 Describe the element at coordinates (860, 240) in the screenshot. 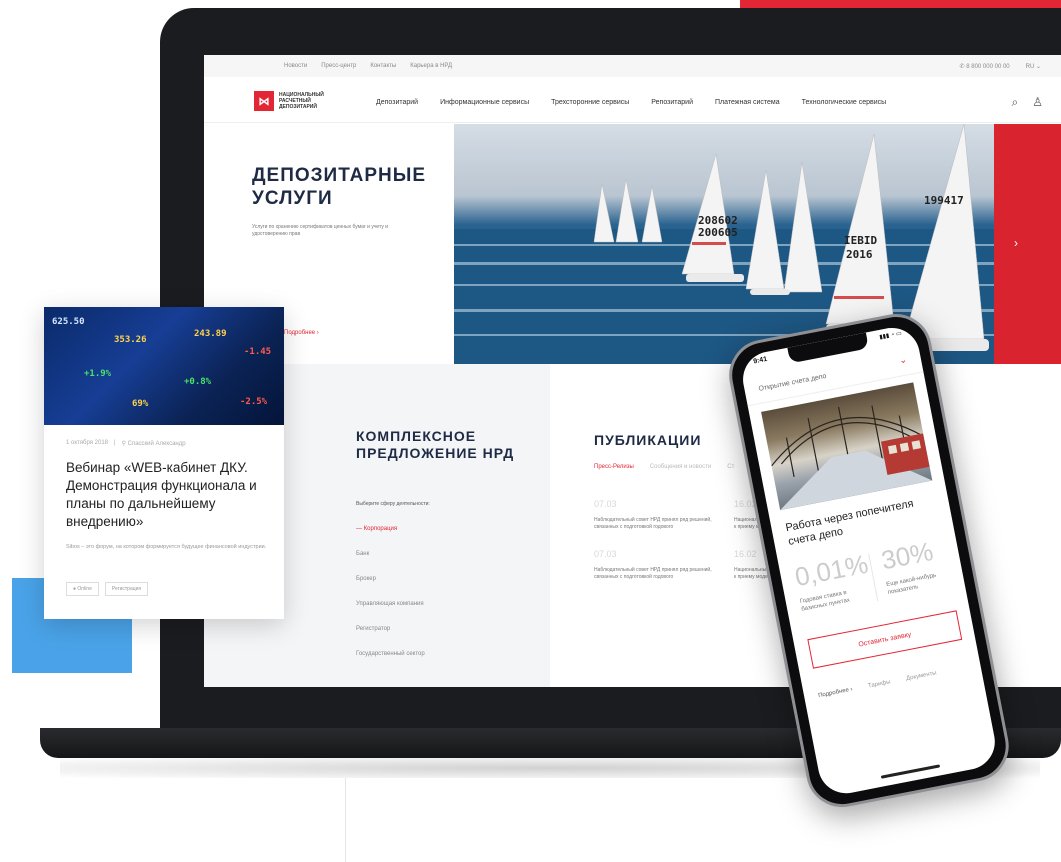

I see `sail-number-4: IEBID` at that location.